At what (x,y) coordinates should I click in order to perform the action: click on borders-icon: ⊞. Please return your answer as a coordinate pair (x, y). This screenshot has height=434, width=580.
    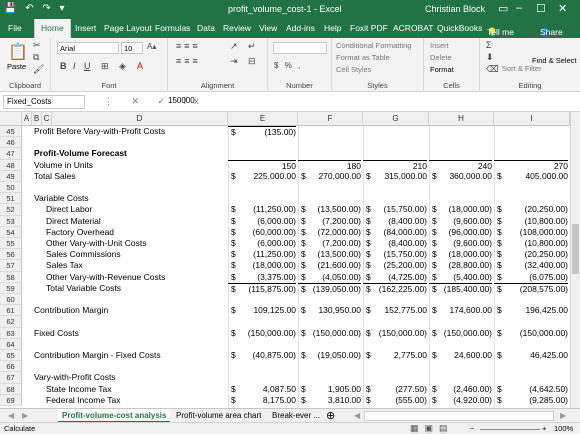
    Looking at the image, I should click on (105, 66).